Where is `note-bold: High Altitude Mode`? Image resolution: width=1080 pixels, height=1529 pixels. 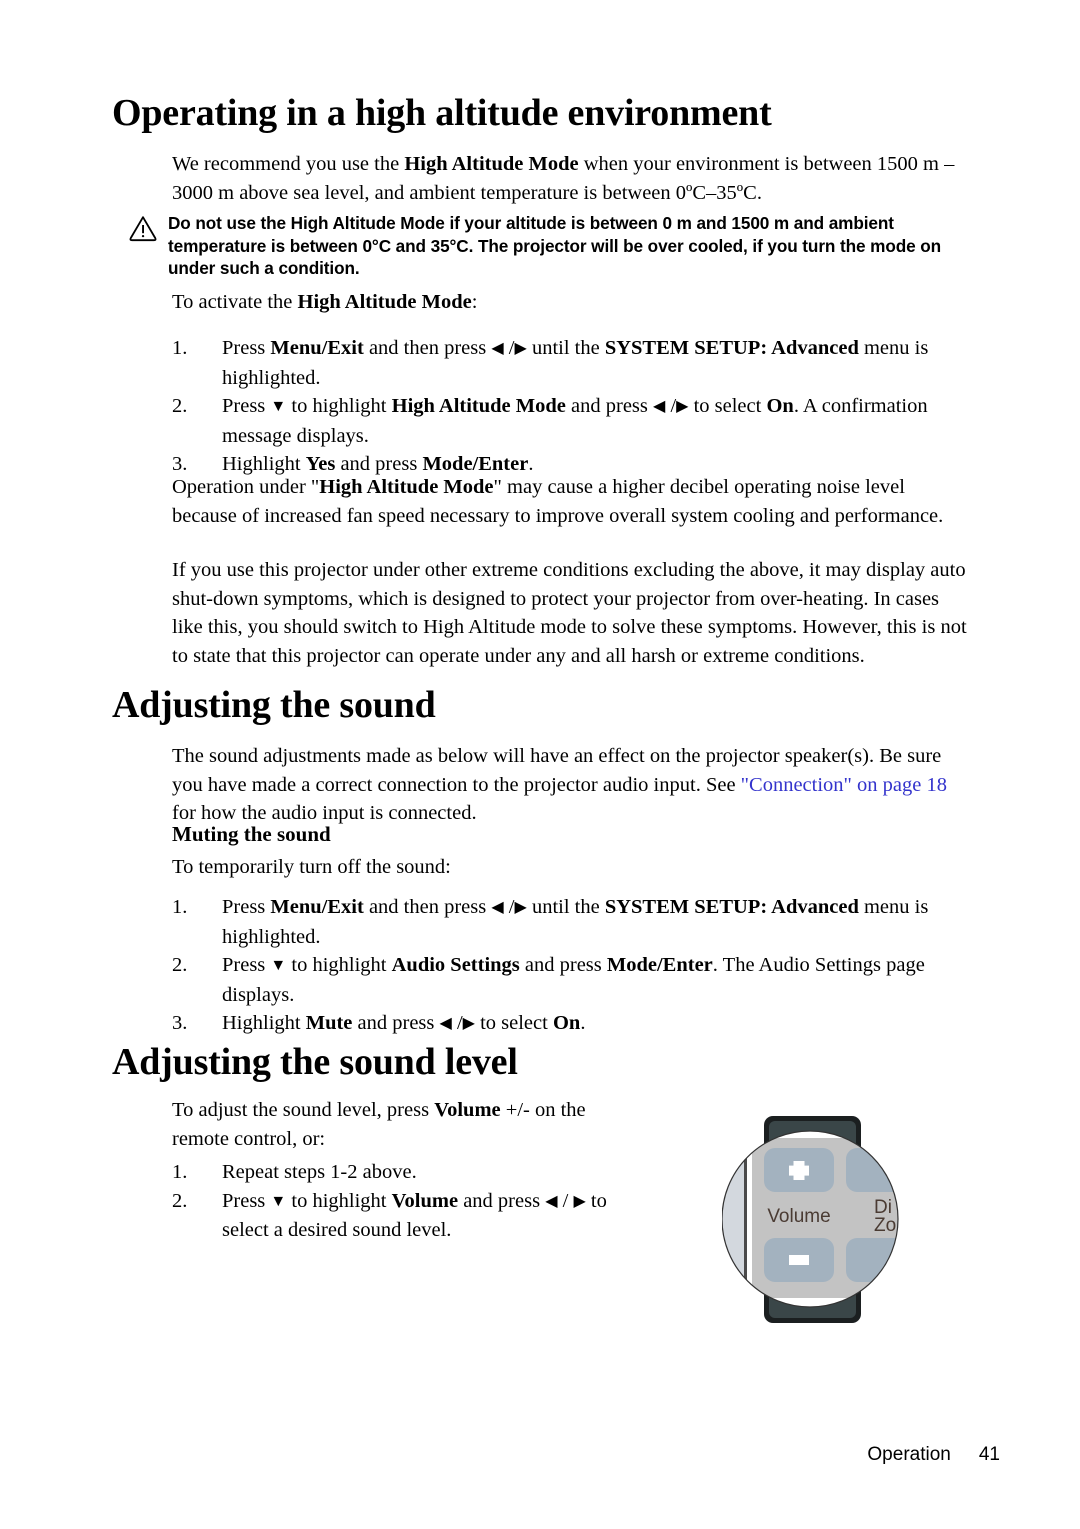 note-bold: High Altitude Mode is located at coordinates (406, 487).